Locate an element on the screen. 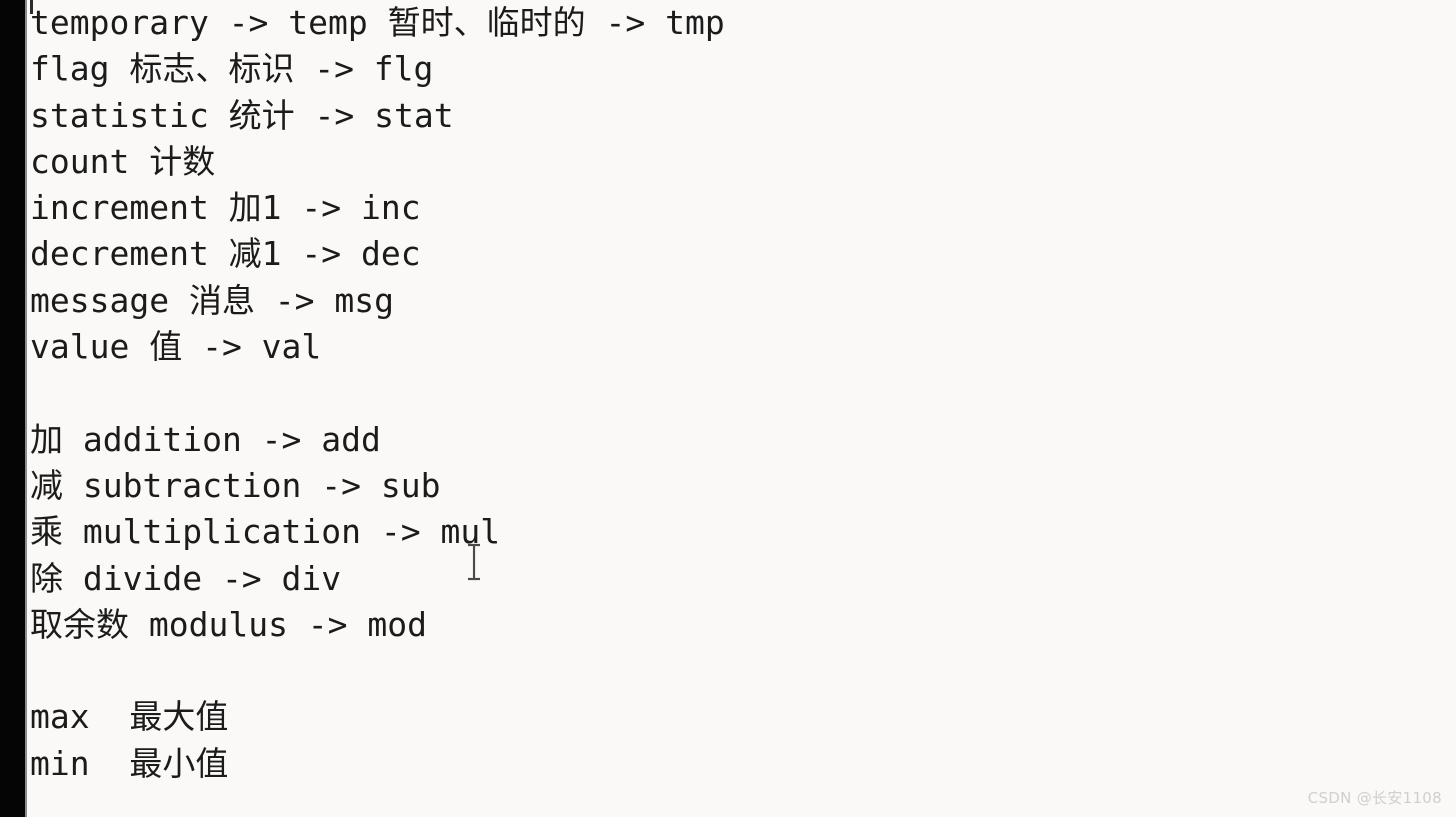 Image resolution: width=1456 pixels, height=817 pixels. code-line: value 值 -> val is located at coordinates (176, 347).